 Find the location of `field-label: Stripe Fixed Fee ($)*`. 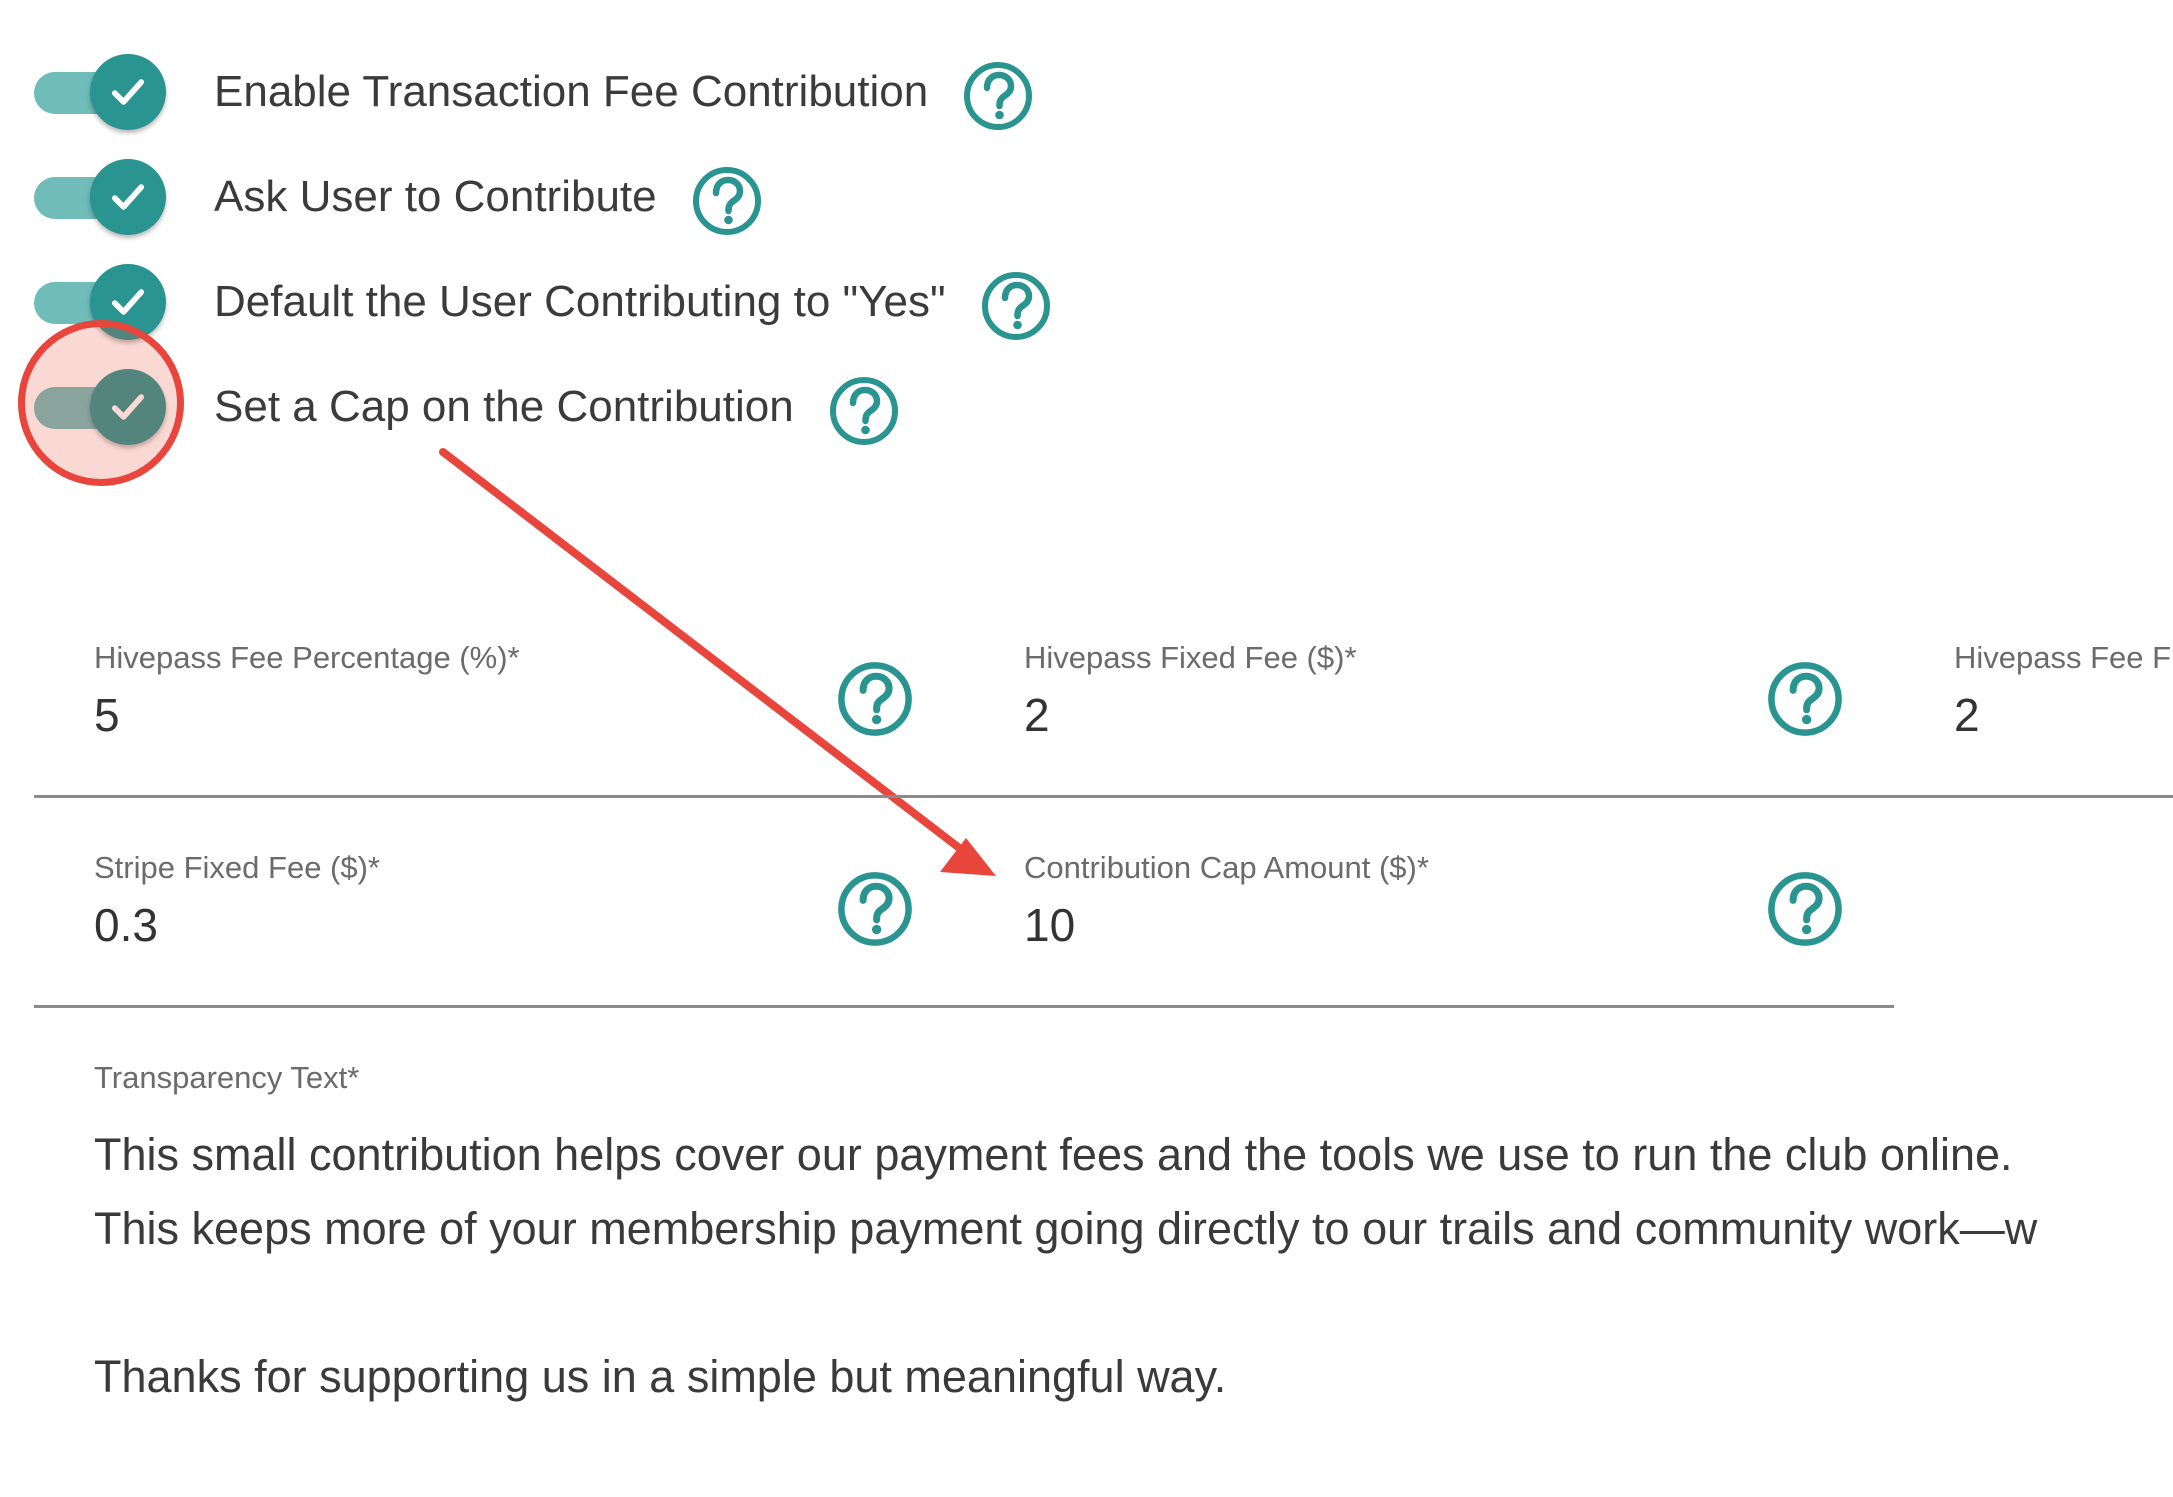

field-label: Stripe Fixed Fee ($)* is located at coordinates (237, 867).